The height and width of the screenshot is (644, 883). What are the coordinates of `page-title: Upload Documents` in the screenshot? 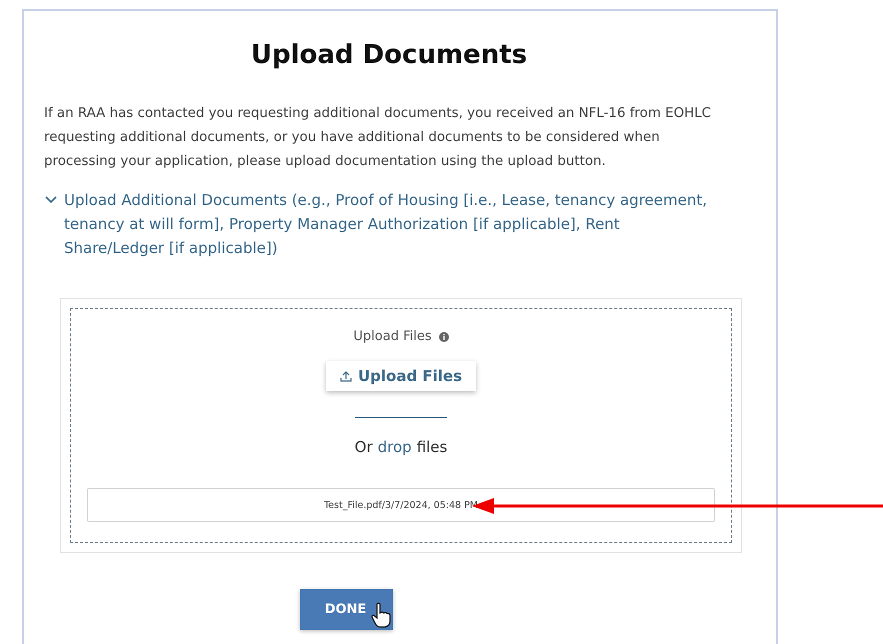 It's located at (389, 55).